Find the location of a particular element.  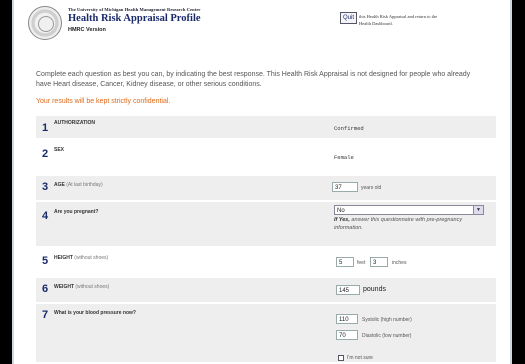

question-number: 7 is located at coordinates (45, 315).